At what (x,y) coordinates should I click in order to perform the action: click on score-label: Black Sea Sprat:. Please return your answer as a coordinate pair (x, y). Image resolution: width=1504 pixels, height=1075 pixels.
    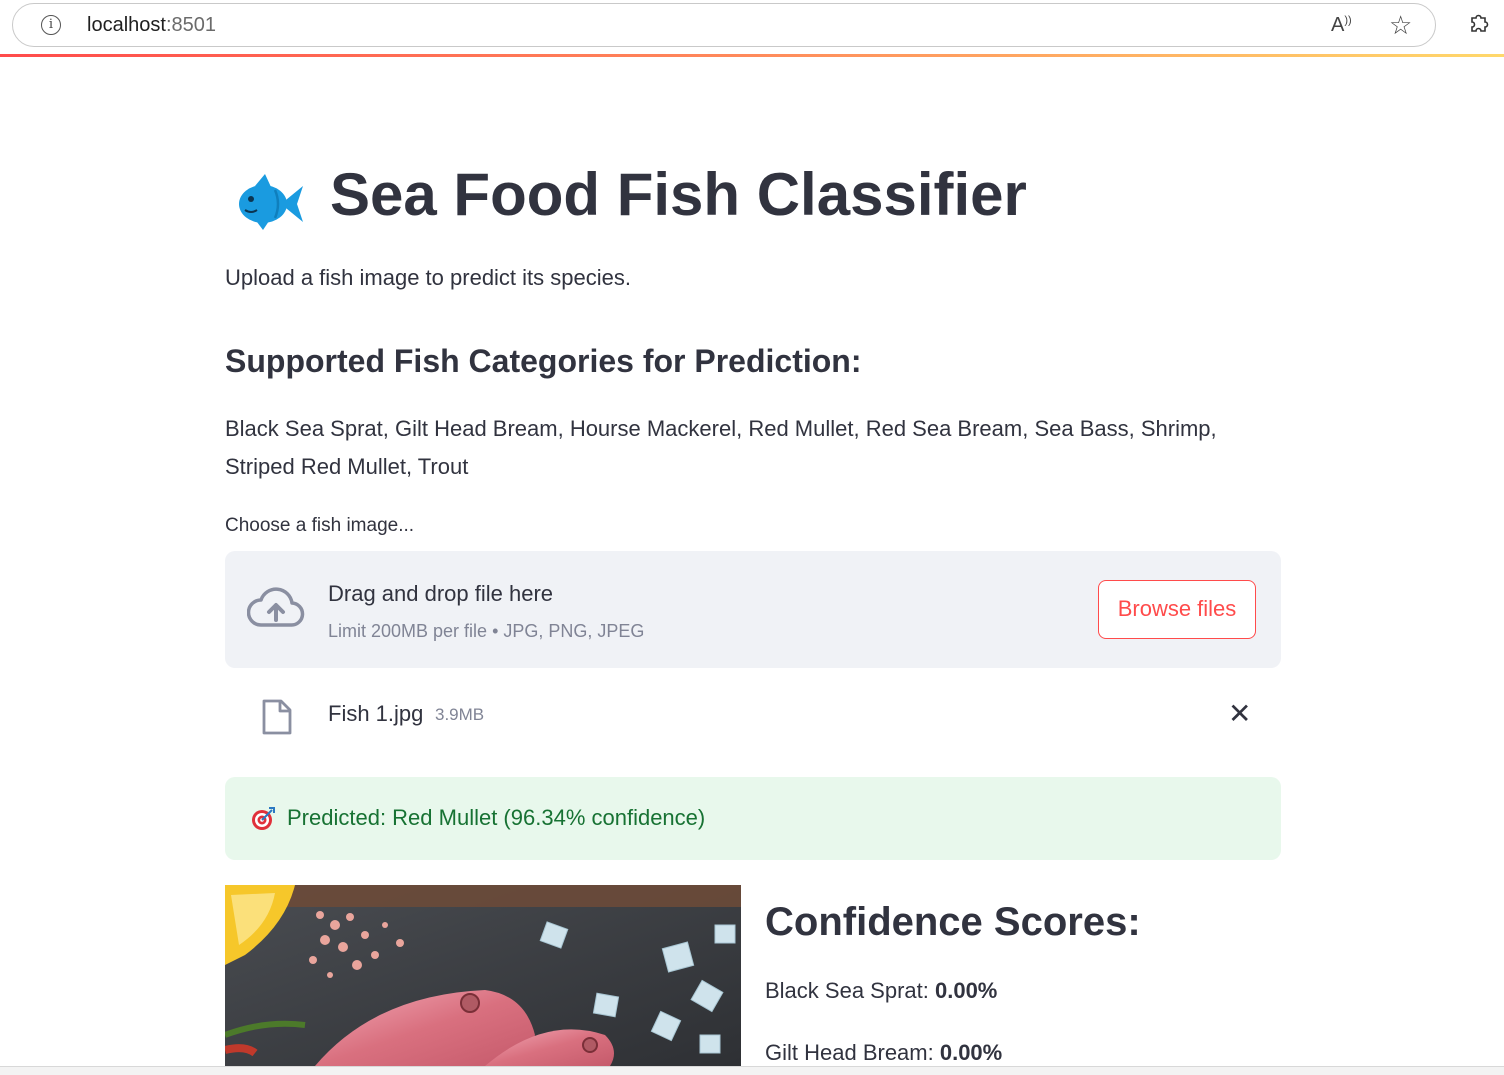
    Looking at the image, I should click on (850, 990).